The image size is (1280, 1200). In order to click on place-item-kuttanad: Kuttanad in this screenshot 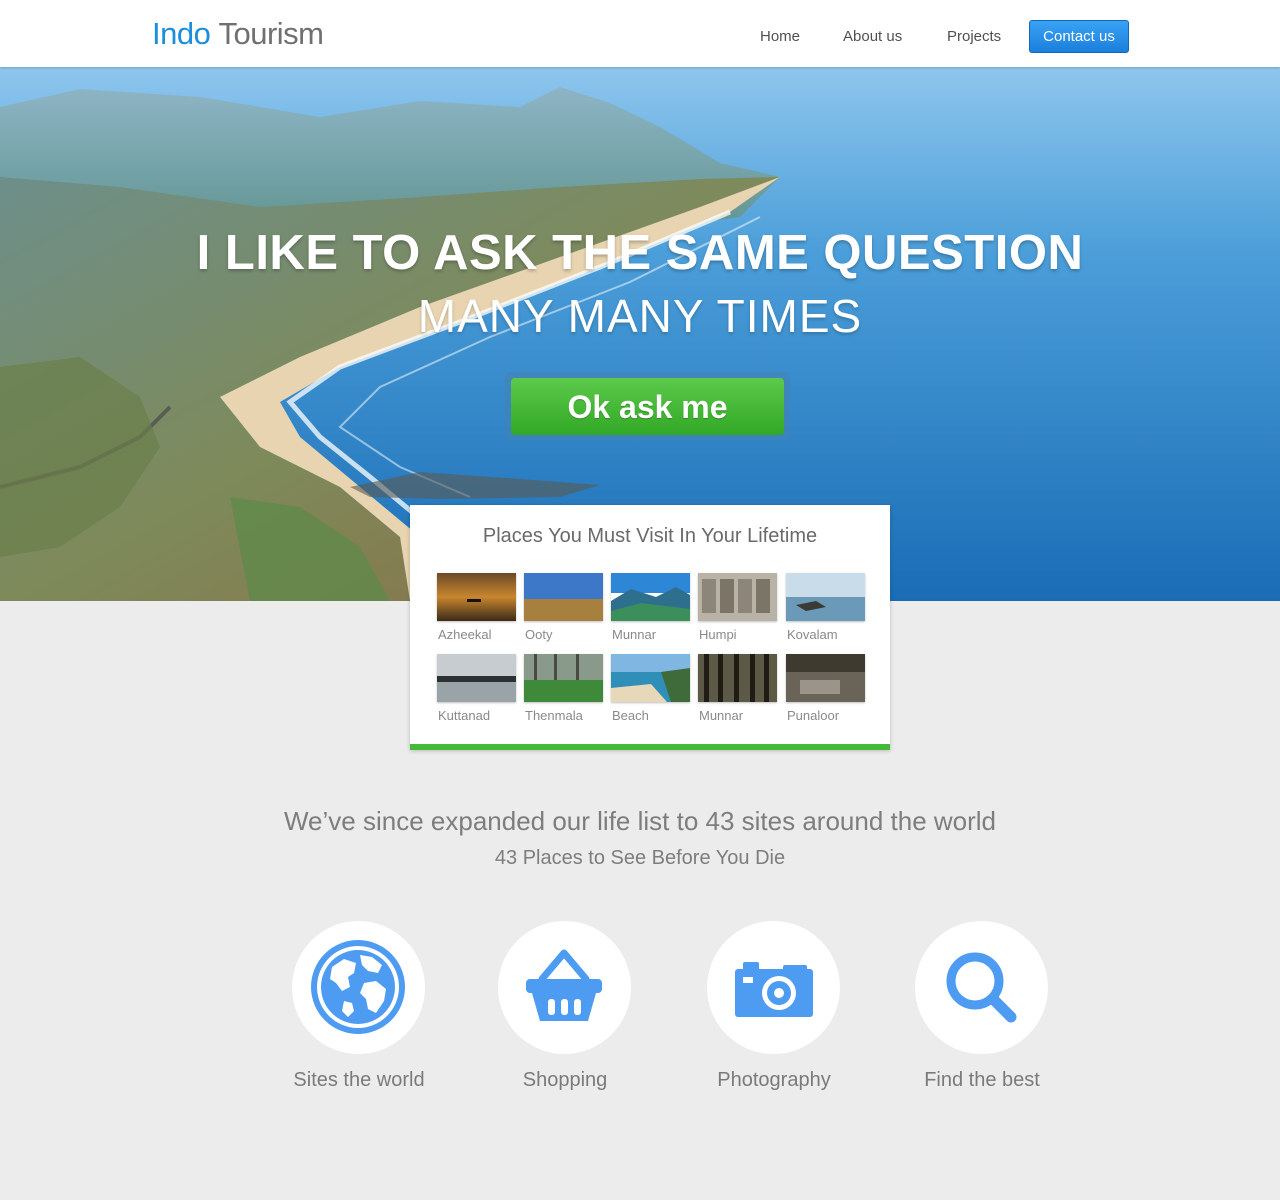, I will do `click(477, 689)`.